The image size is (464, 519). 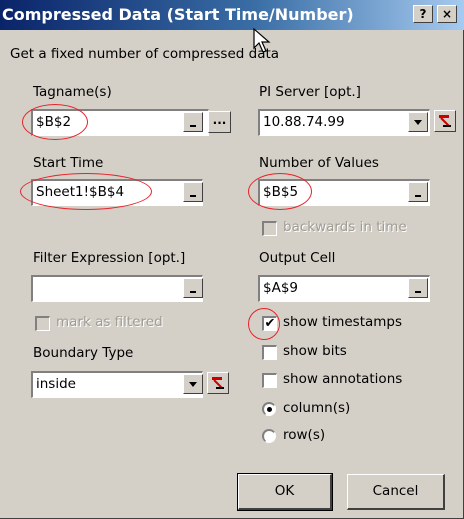 I want to click on pi-server-label: PI Server [opt.], so click(x=310, y=92).